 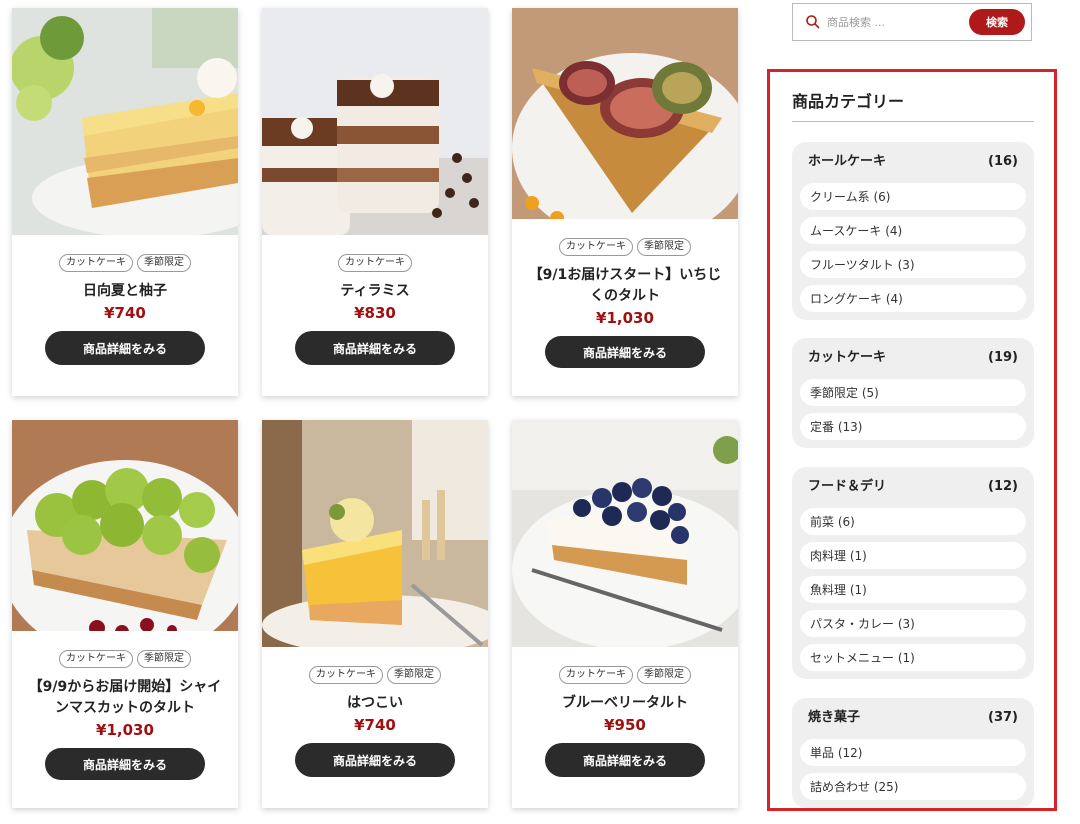 I want to click on category-count: (19), so click(x=1003, y=357).